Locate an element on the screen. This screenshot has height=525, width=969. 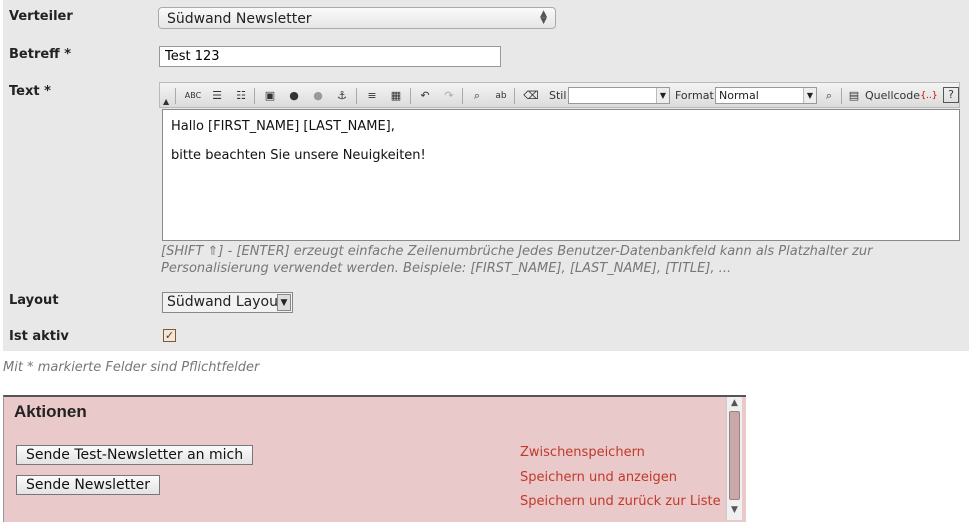
horizontal-rule-icon: ≡ is located at coordinates (372, 96).